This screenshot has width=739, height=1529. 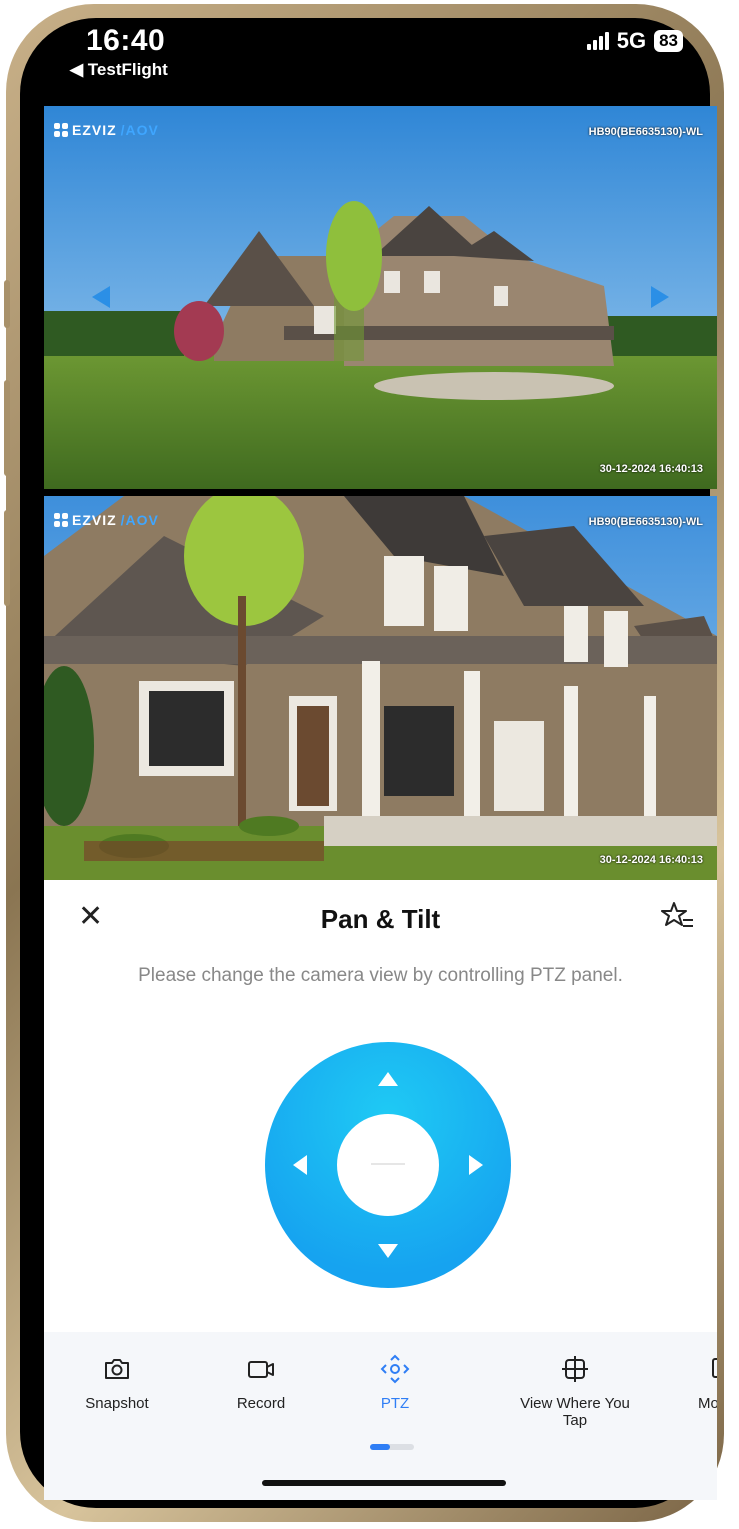 What do you see at coordinates (7, 558) in the screenshot?
I see `volume-down-button` at bounding box center [7, 558].